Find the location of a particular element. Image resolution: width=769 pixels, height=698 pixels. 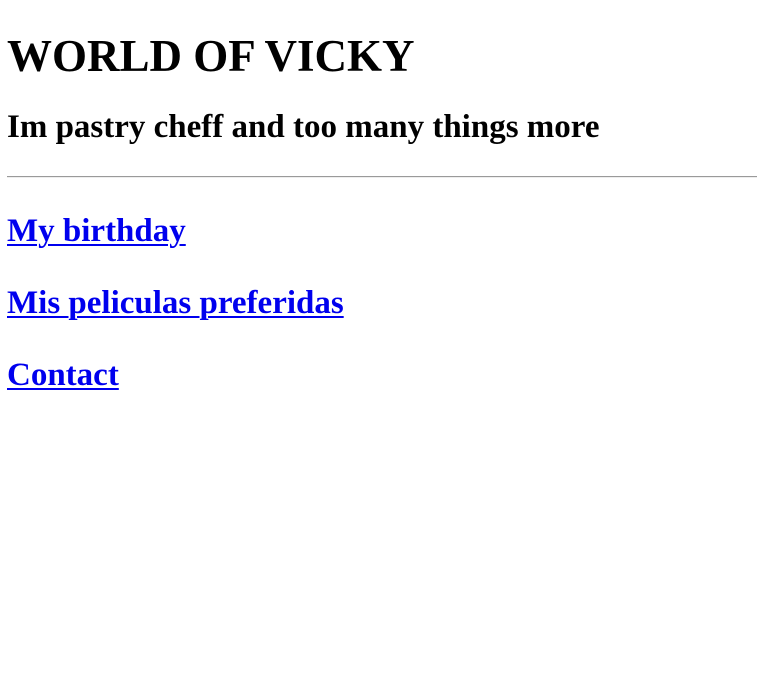

page-subtitle: Im pastry cheff and too many things more is located at coordinates (303, 127).